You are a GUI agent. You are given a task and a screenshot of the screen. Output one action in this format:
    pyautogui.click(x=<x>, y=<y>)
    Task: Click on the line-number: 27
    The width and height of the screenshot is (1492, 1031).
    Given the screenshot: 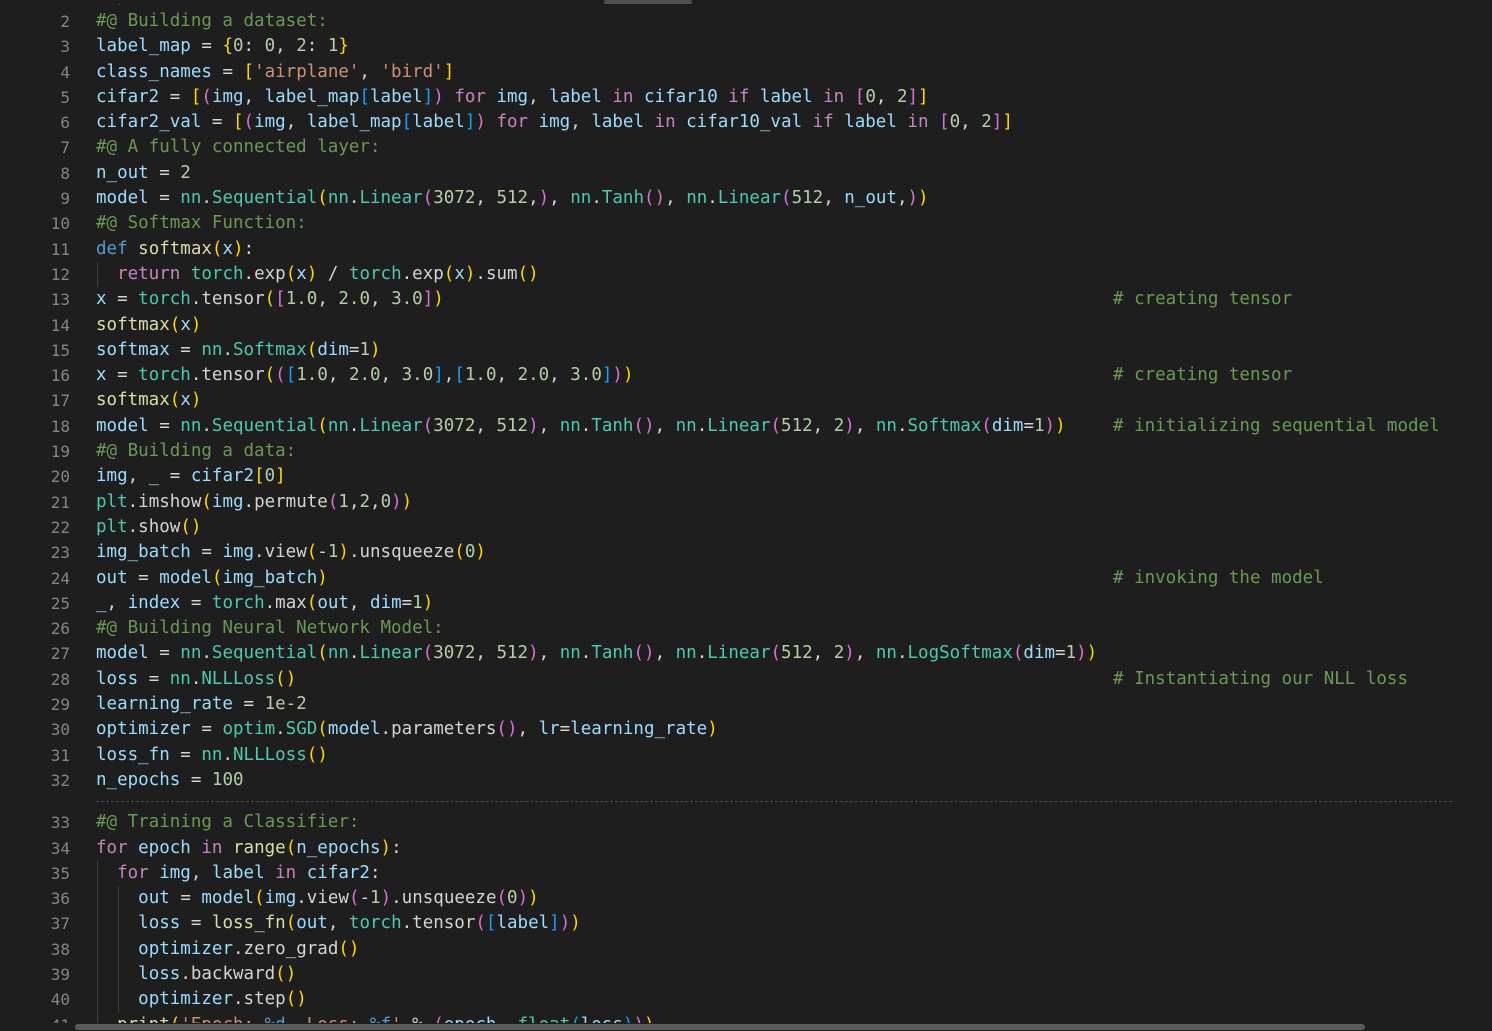 What is the action you would take?
    pyautogui.click(x=60, y=654)
    